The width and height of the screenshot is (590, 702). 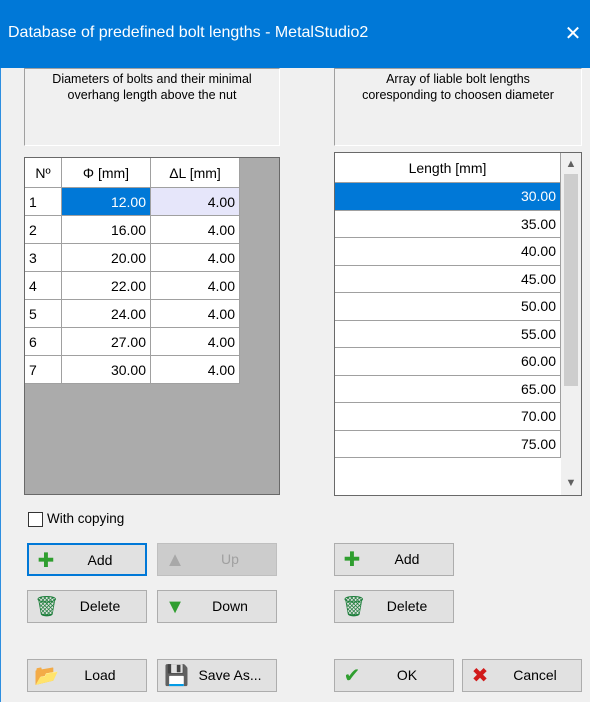 I want to click on cell-diameter: 22.00, so click(x=106, y=285).